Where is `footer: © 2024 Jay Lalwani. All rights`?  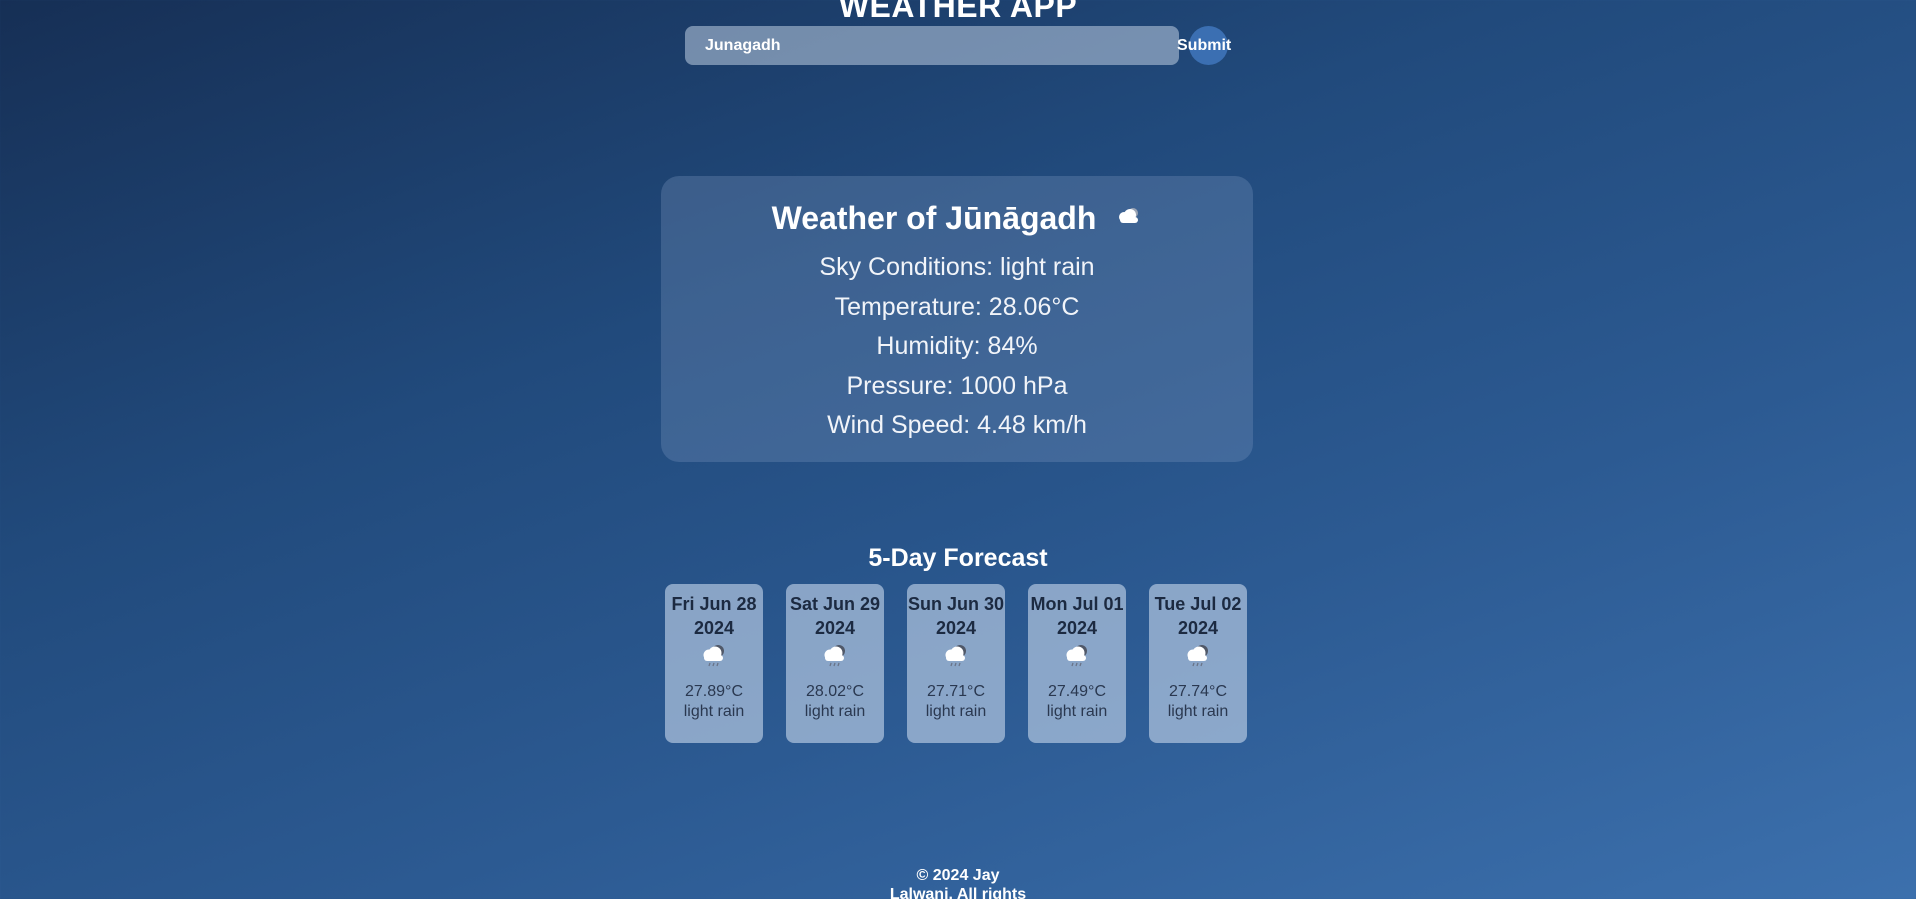 footer: © 2024 Jay Lalwani. All rights is located at coordinates (958, 882).